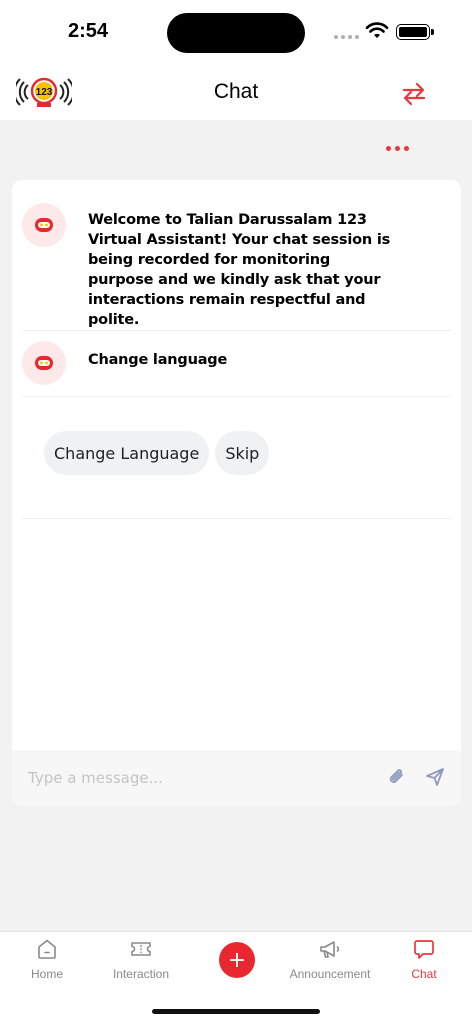  What do you see at coordinates (414, 94) in the screenshot?
I see `switch-icon` at bounding box center [414, 94].